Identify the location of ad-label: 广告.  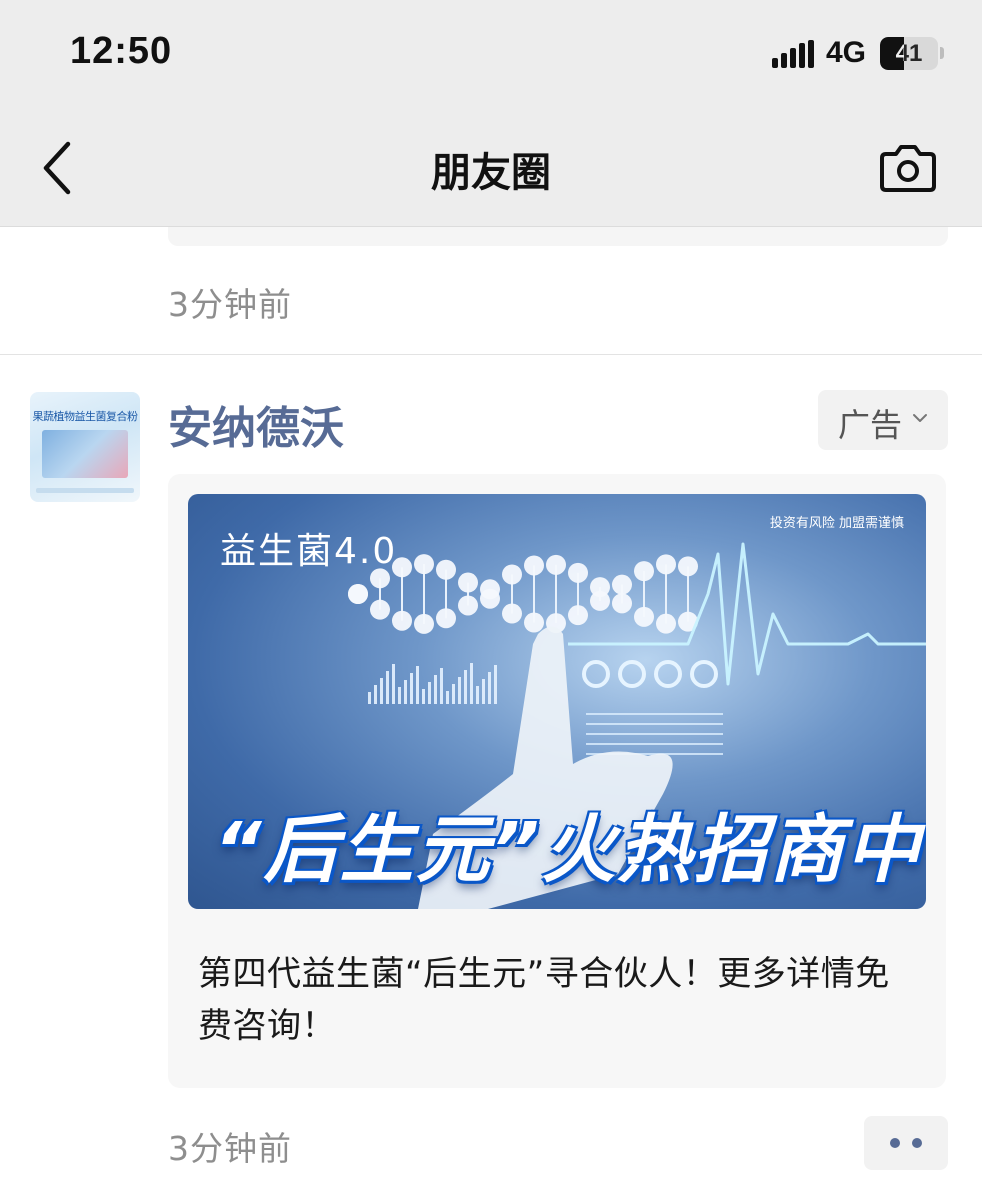
(870, 425).